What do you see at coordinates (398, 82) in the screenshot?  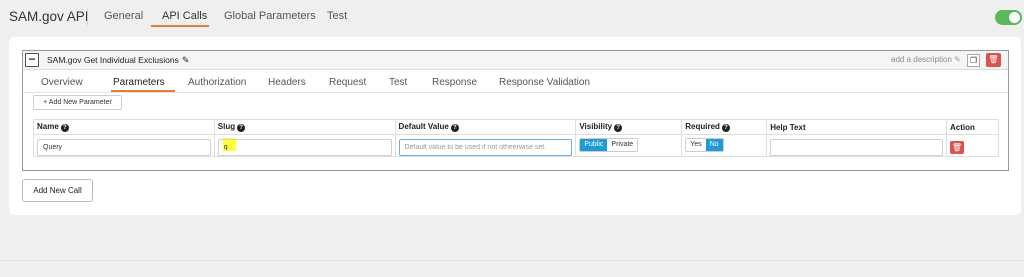 I see `tab-test-call: Test` at bounding box center [398, 82].